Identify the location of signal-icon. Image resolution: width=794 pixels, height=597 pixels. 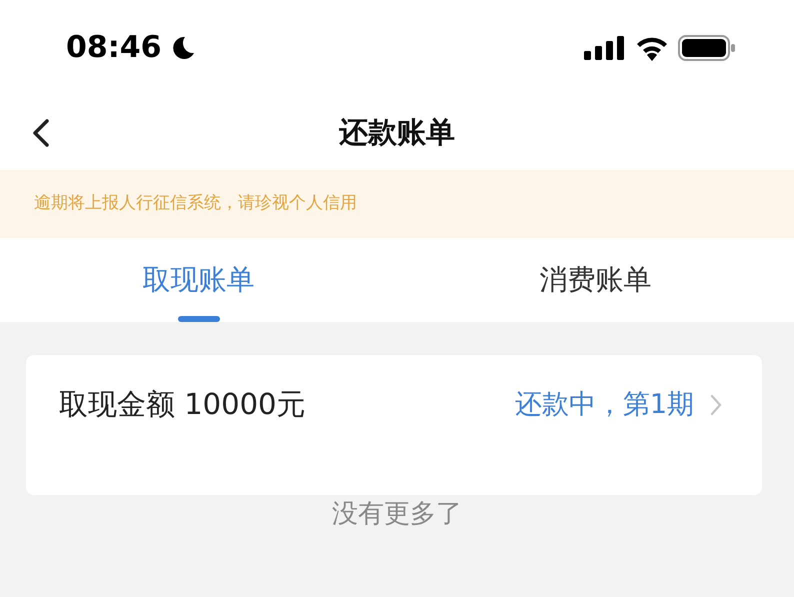
(605, 48).